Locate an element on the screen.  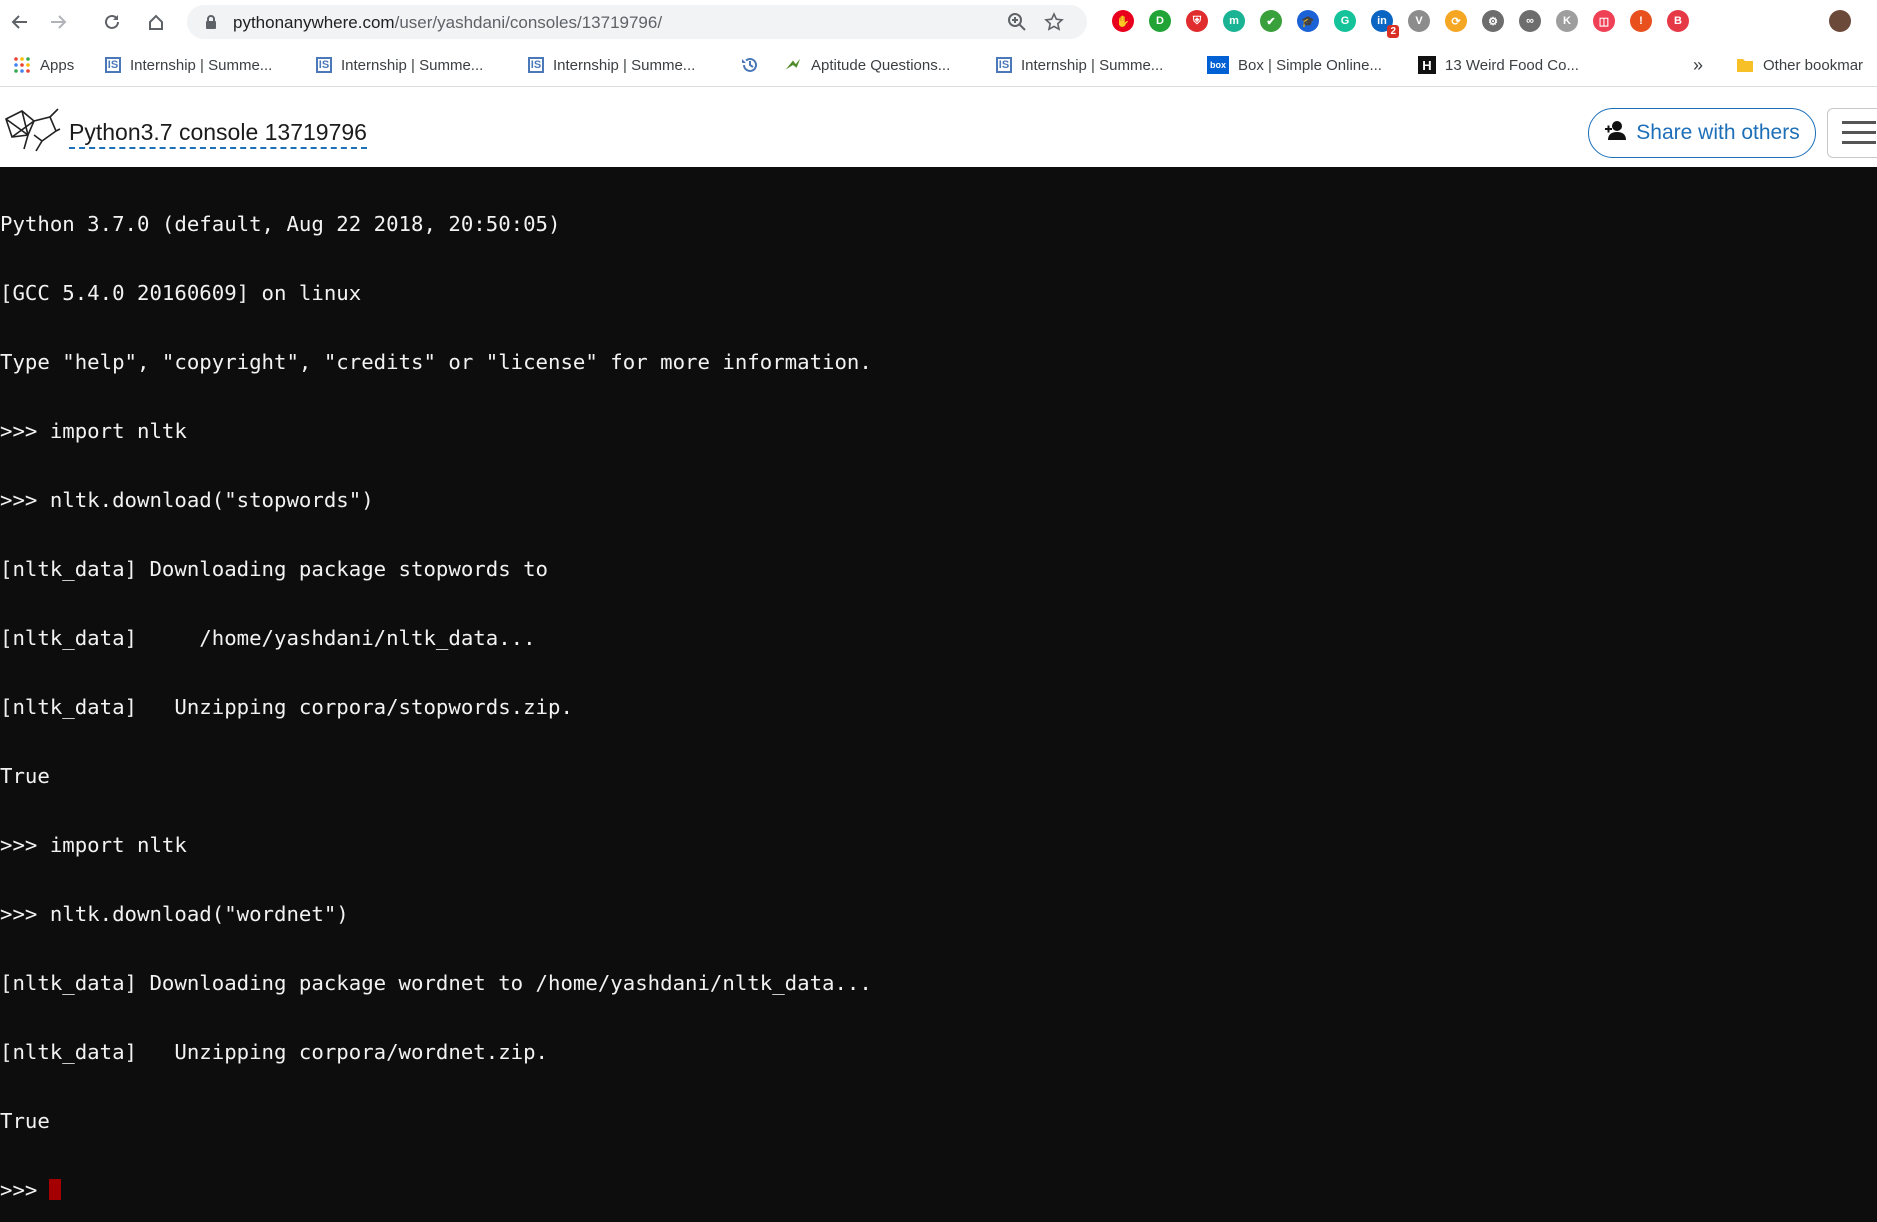
bookmark-history is located at coordinates (750, 65).